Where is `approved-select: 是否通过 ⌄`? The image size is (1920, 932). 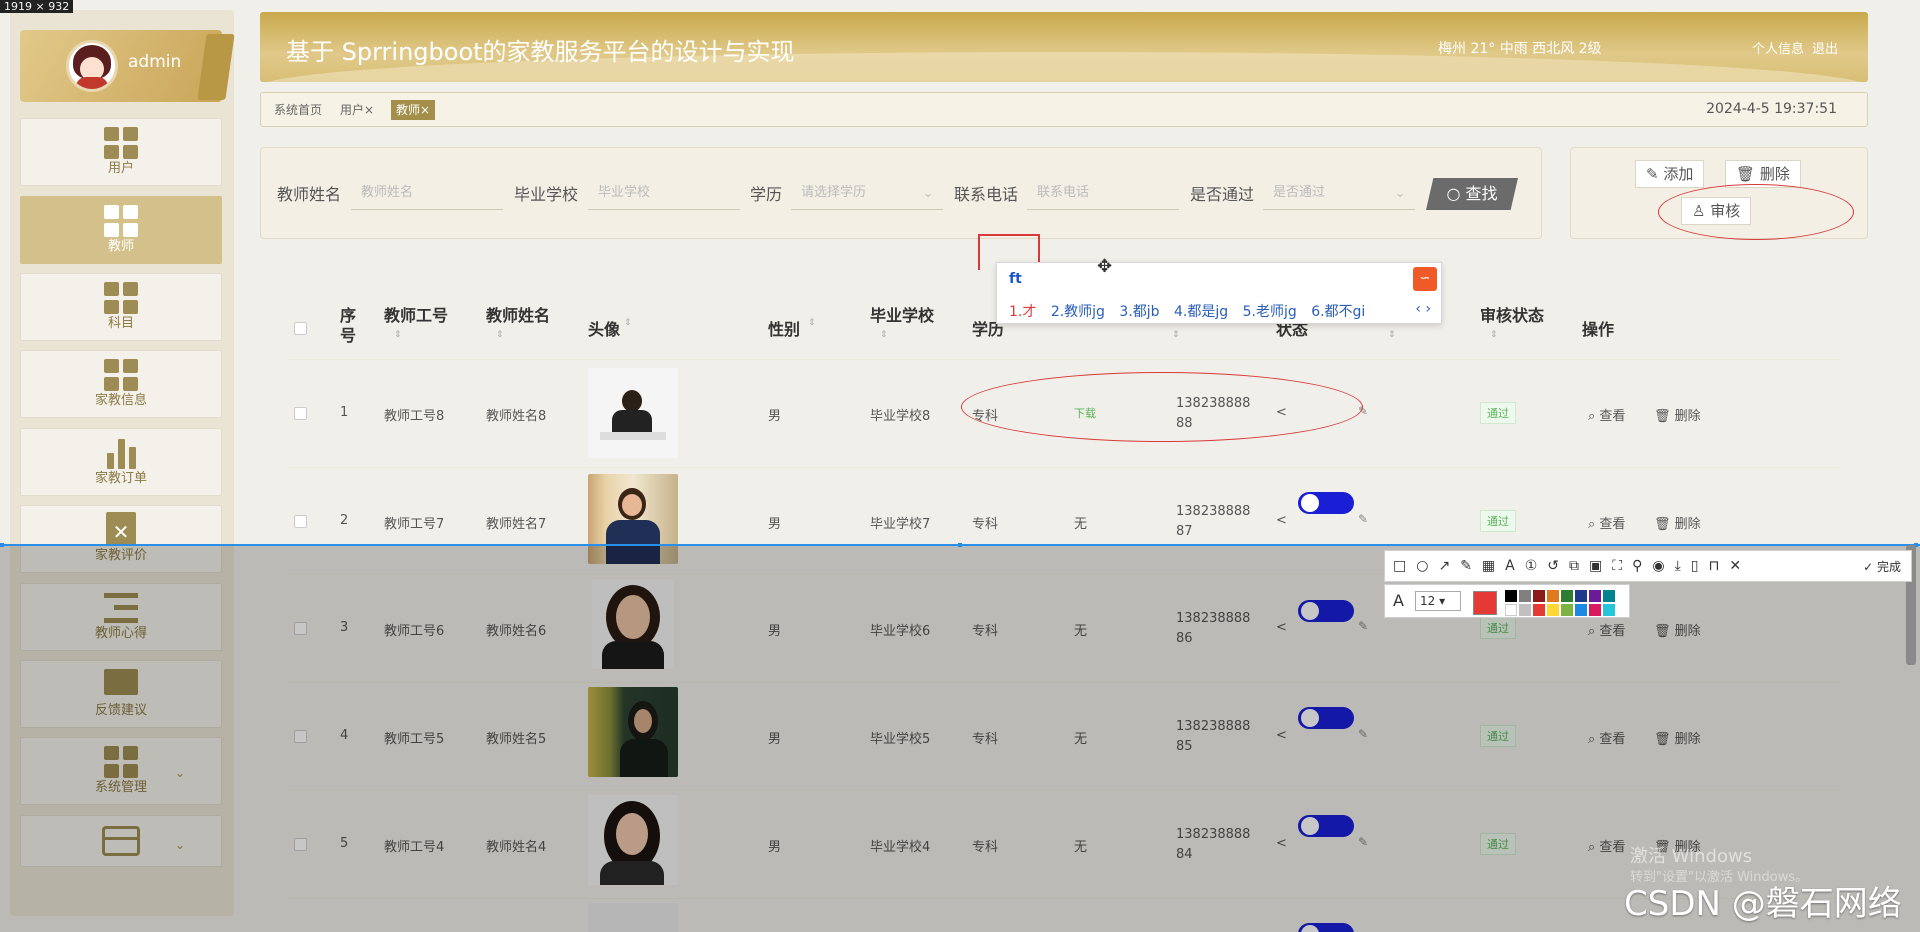
approved-select: 是否通过 ⌄ is located at coordinates (1339, 193).